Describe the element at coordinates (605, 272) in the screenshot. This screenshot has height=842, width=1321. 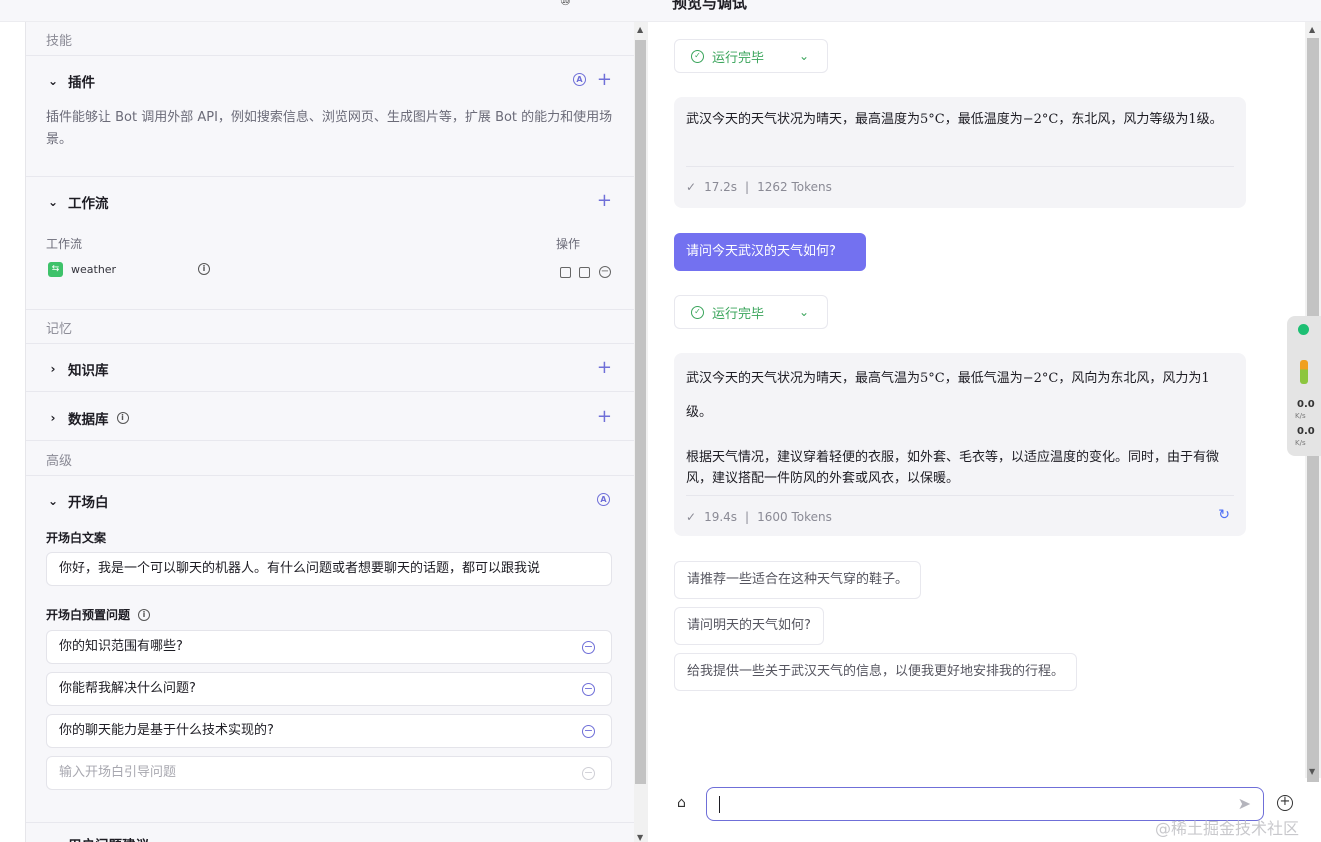
I see `remove-workflow-icon: −` at that location.